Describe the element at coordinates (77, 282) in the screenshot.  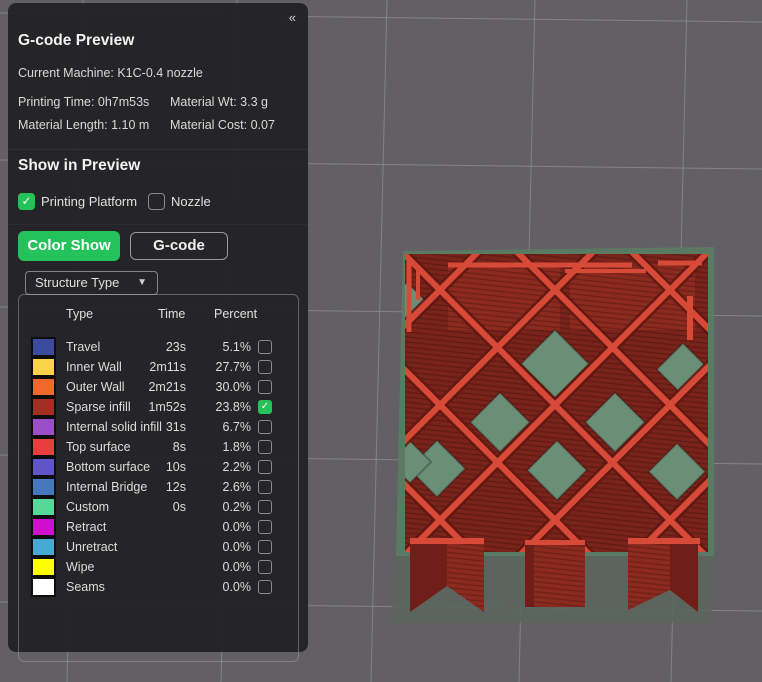
I see `structure-type-value: Structure Type` at that location.